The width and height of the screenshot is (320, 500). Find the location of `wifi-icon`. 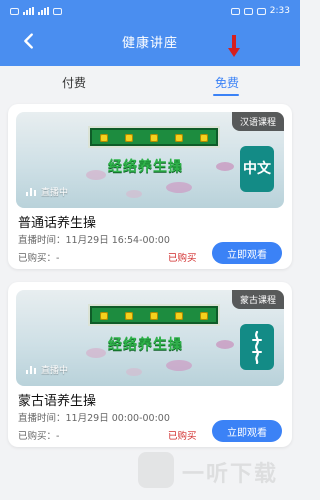

wifi-icon is located at coordinates (57, 11).